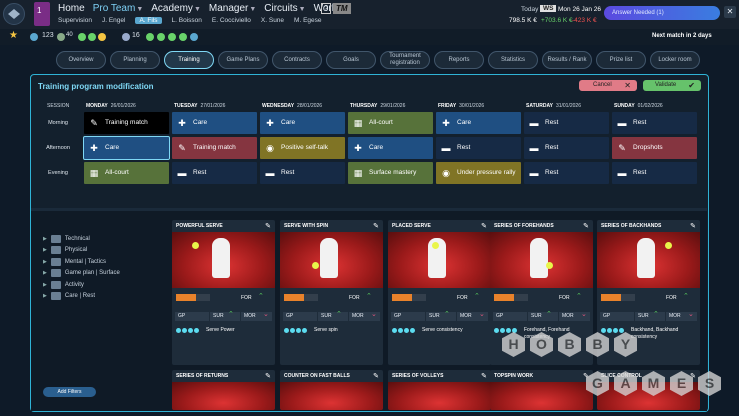  I want to click on stat-form: 40, so click(69, 35).